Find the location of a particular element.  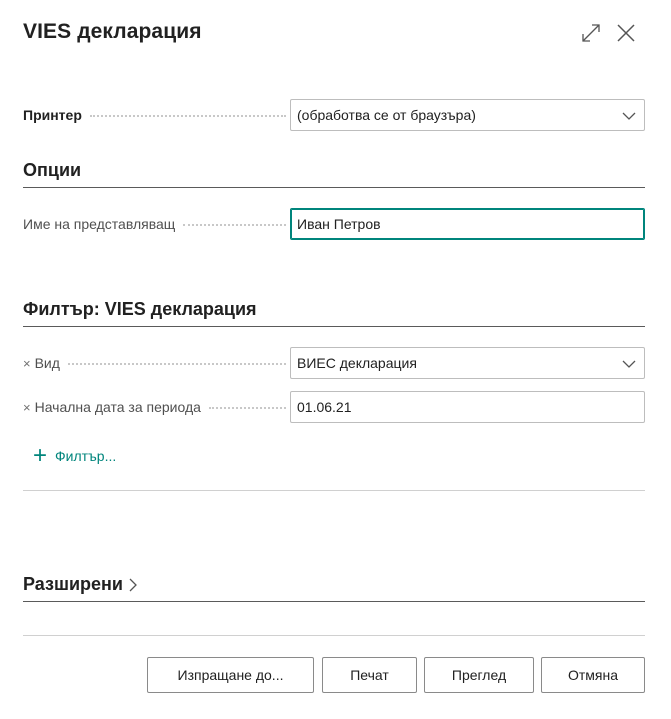

printer-select: (обработва се от браузъра) is located at coordinates (467, 115).